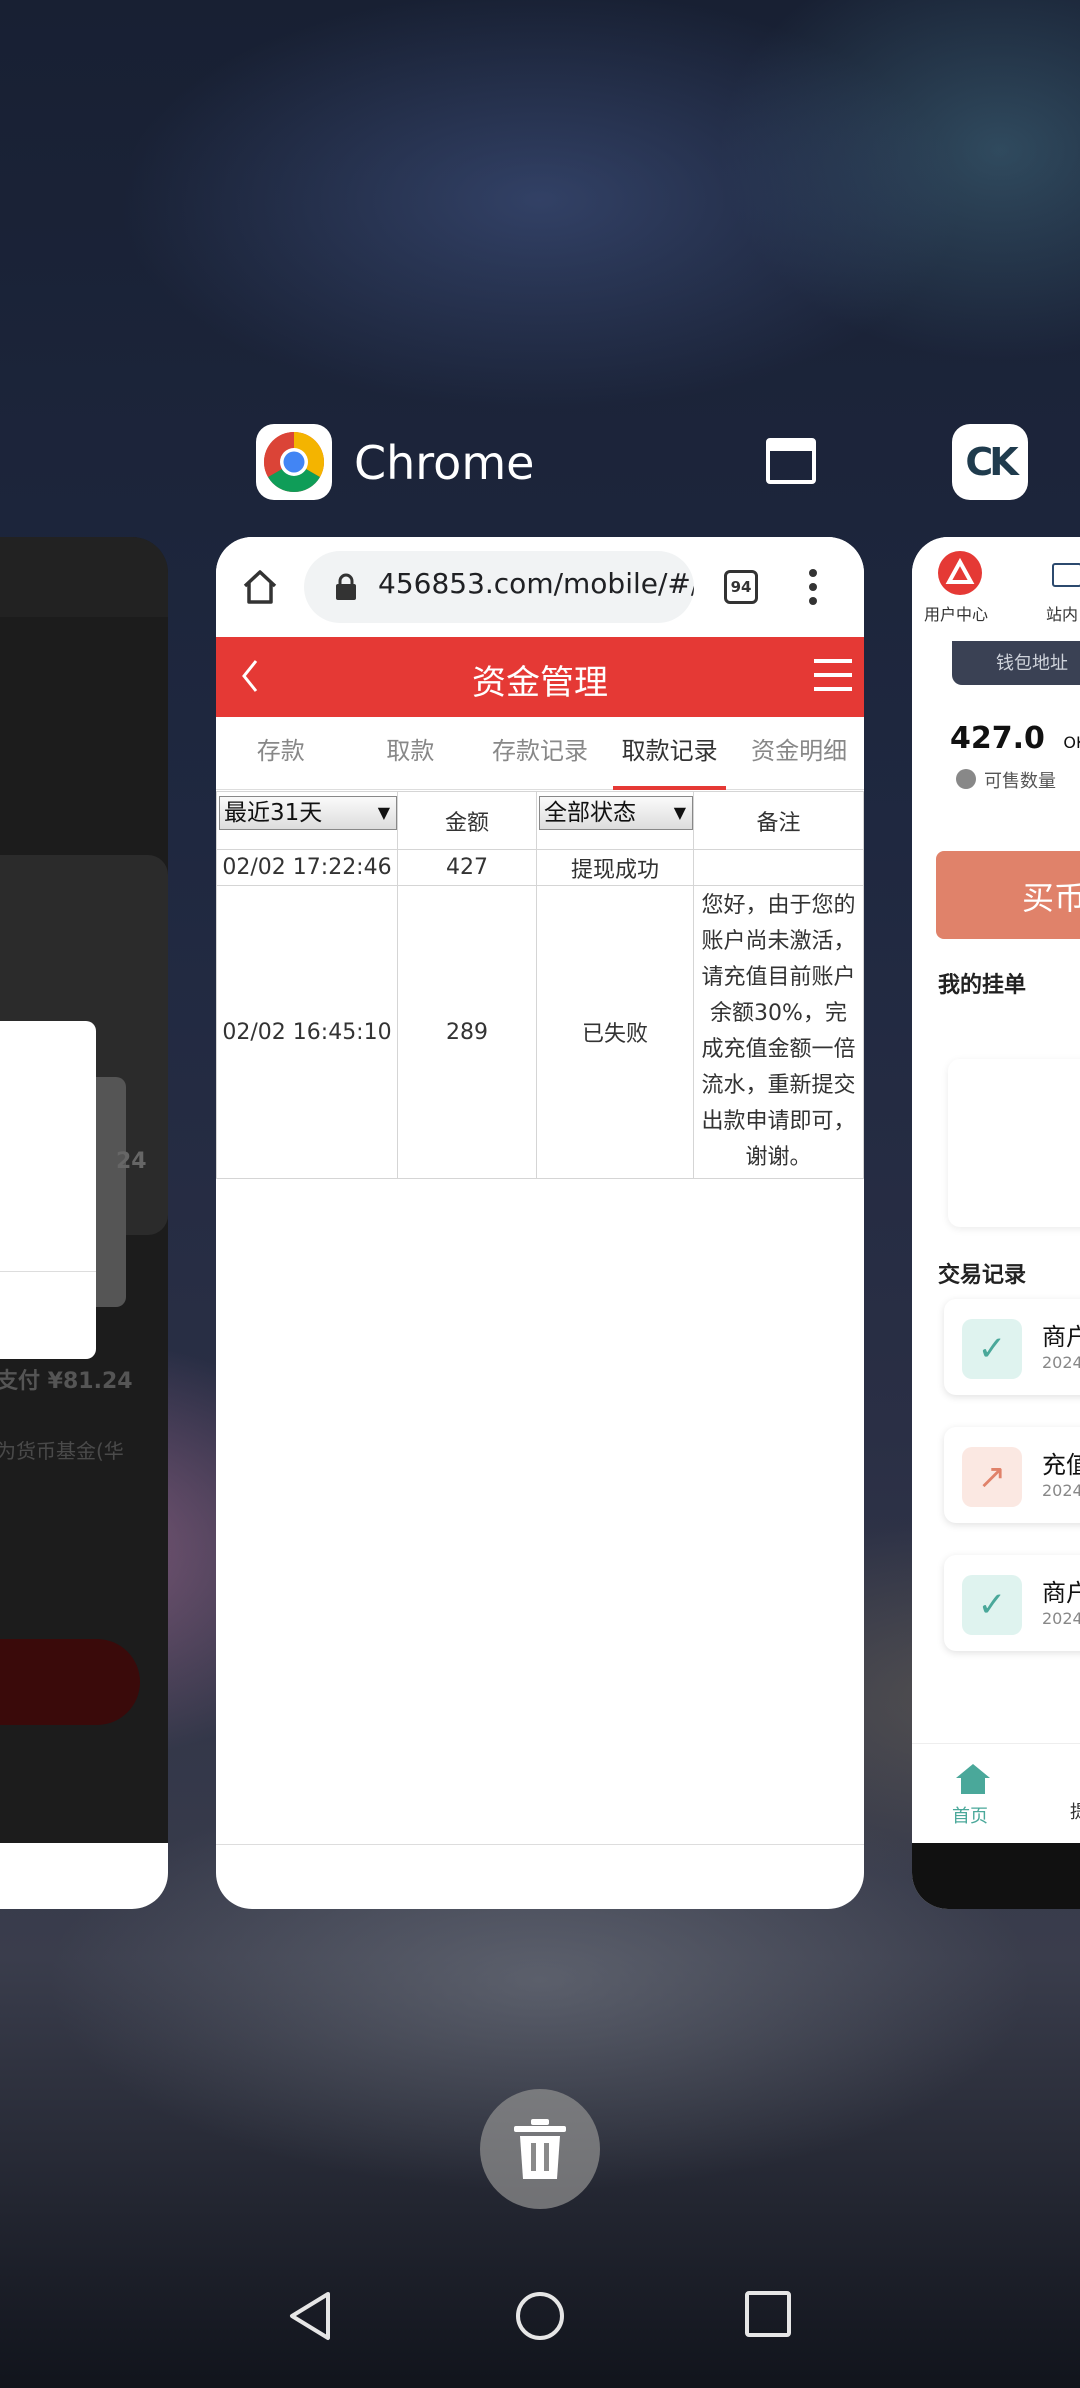  I want to click on user-center-icon, so click(960, 573).